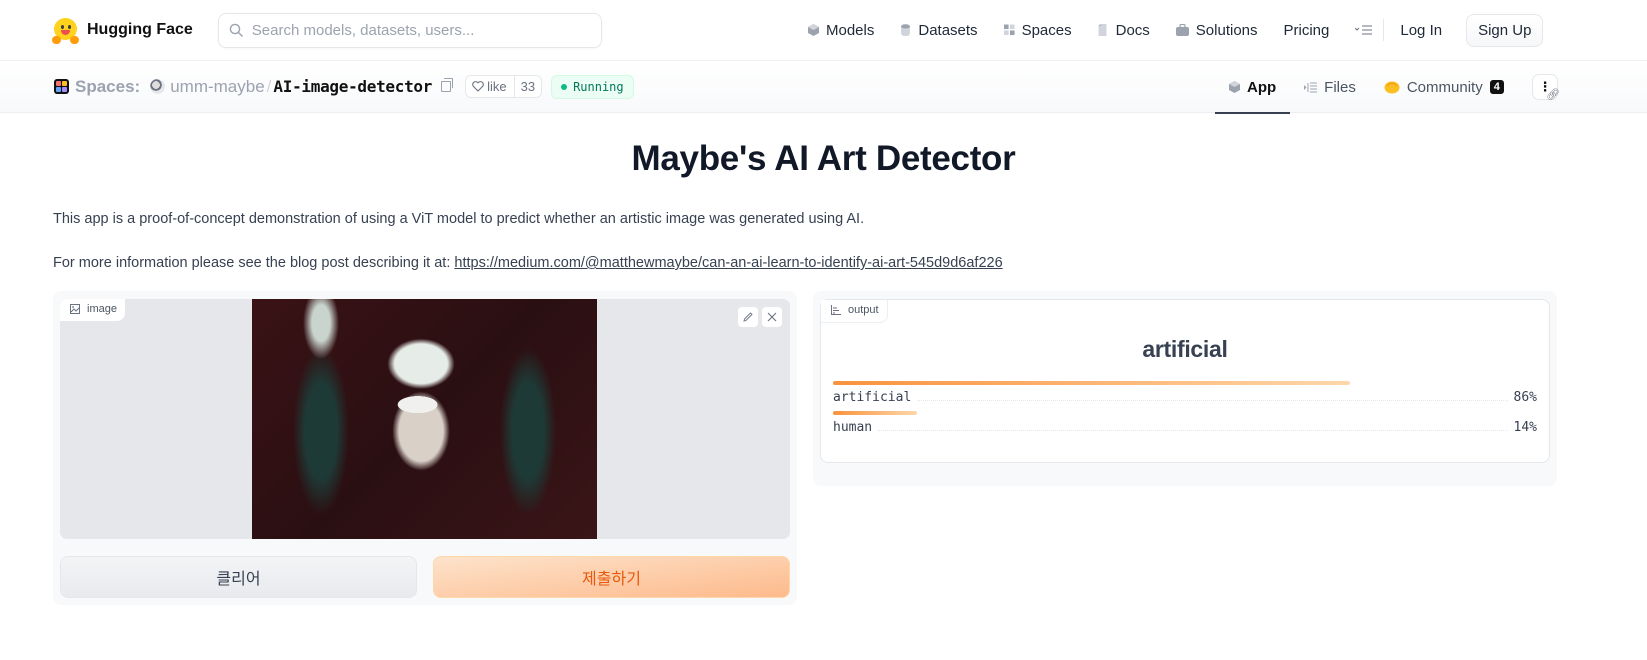 The height and width of the screenshot is (660, 1647). I want to click on owner-link: umm-maybe, so click(217, 87).